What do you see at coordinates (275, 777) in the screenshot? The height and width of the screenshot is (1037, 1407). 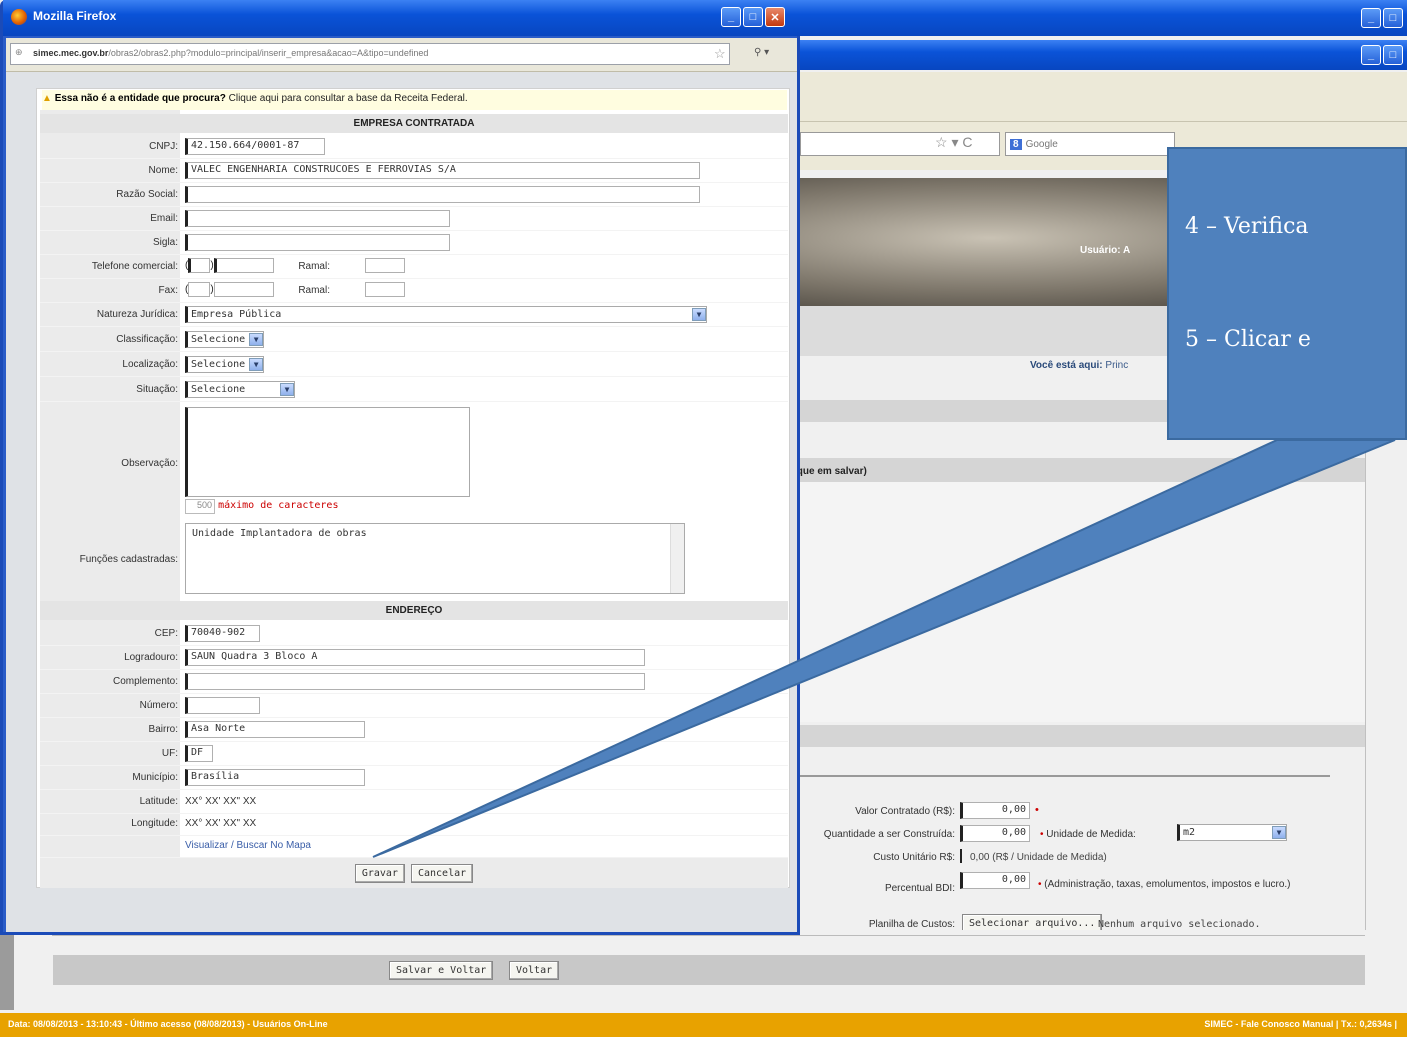 I see `municipio-input: Brasília` at bounding box center [275, 777].